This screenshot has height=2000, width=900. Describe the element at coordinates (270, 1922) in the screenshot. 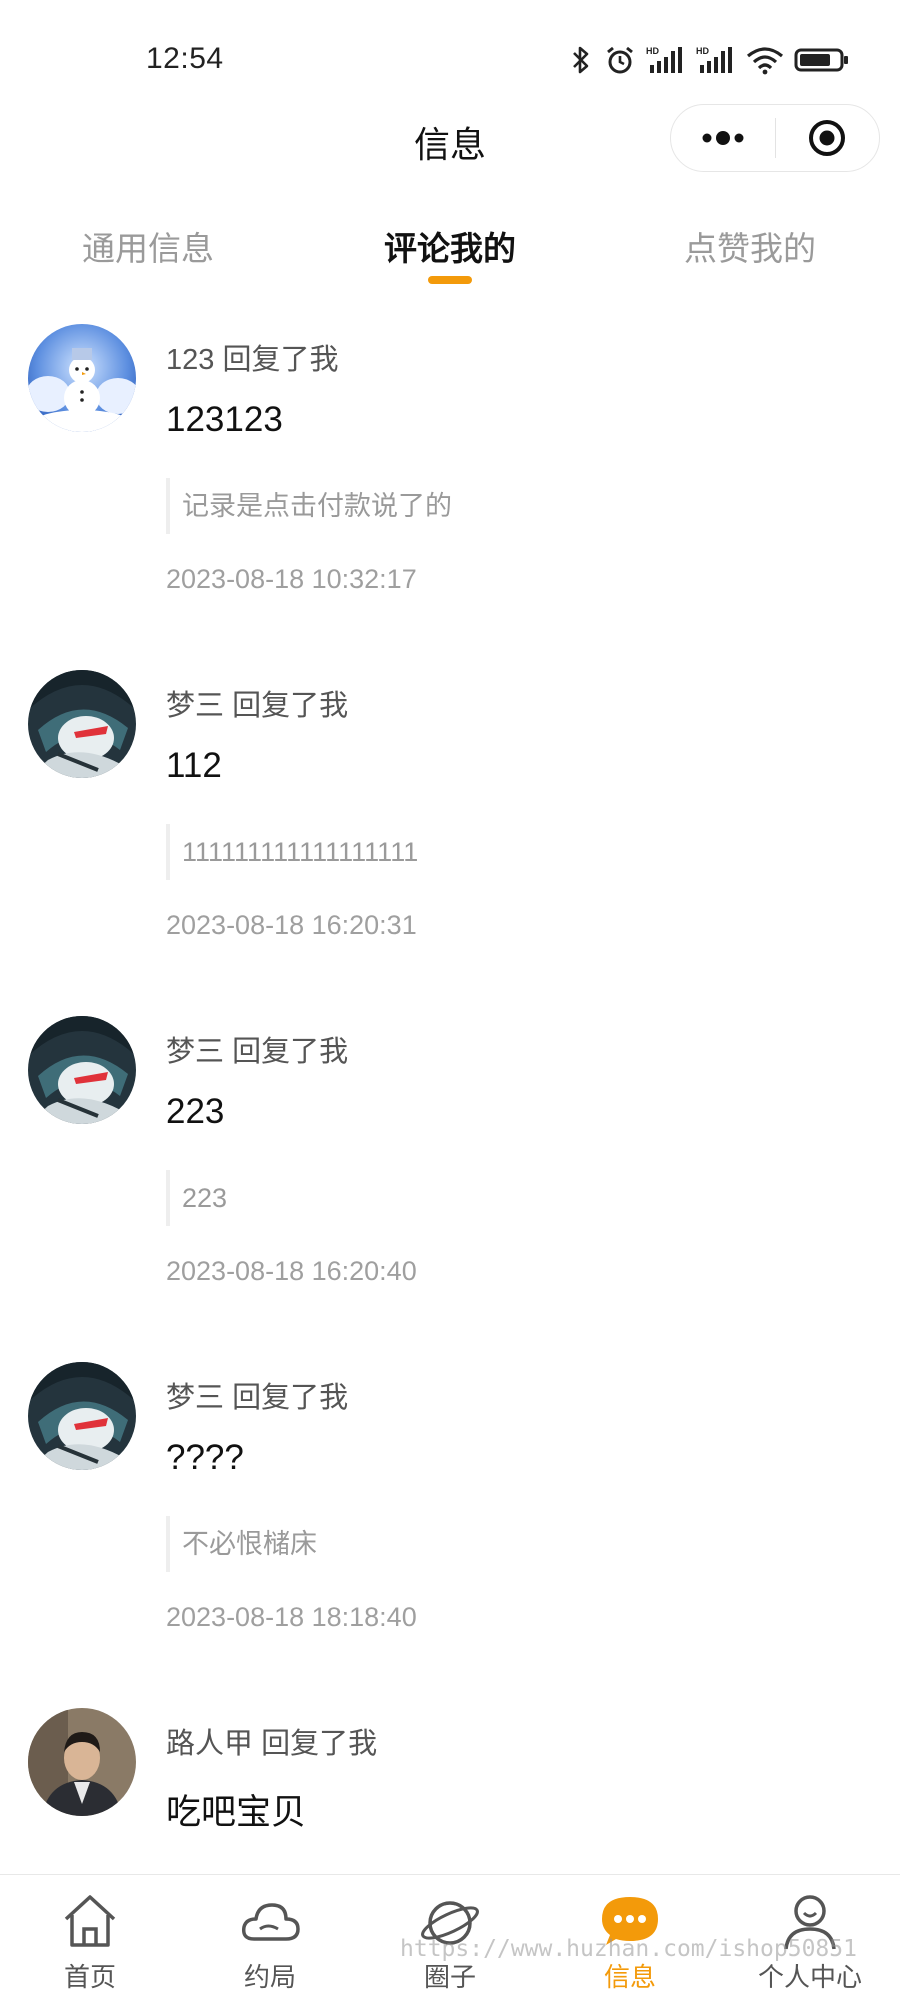

I see `cloud-icon` at that location.